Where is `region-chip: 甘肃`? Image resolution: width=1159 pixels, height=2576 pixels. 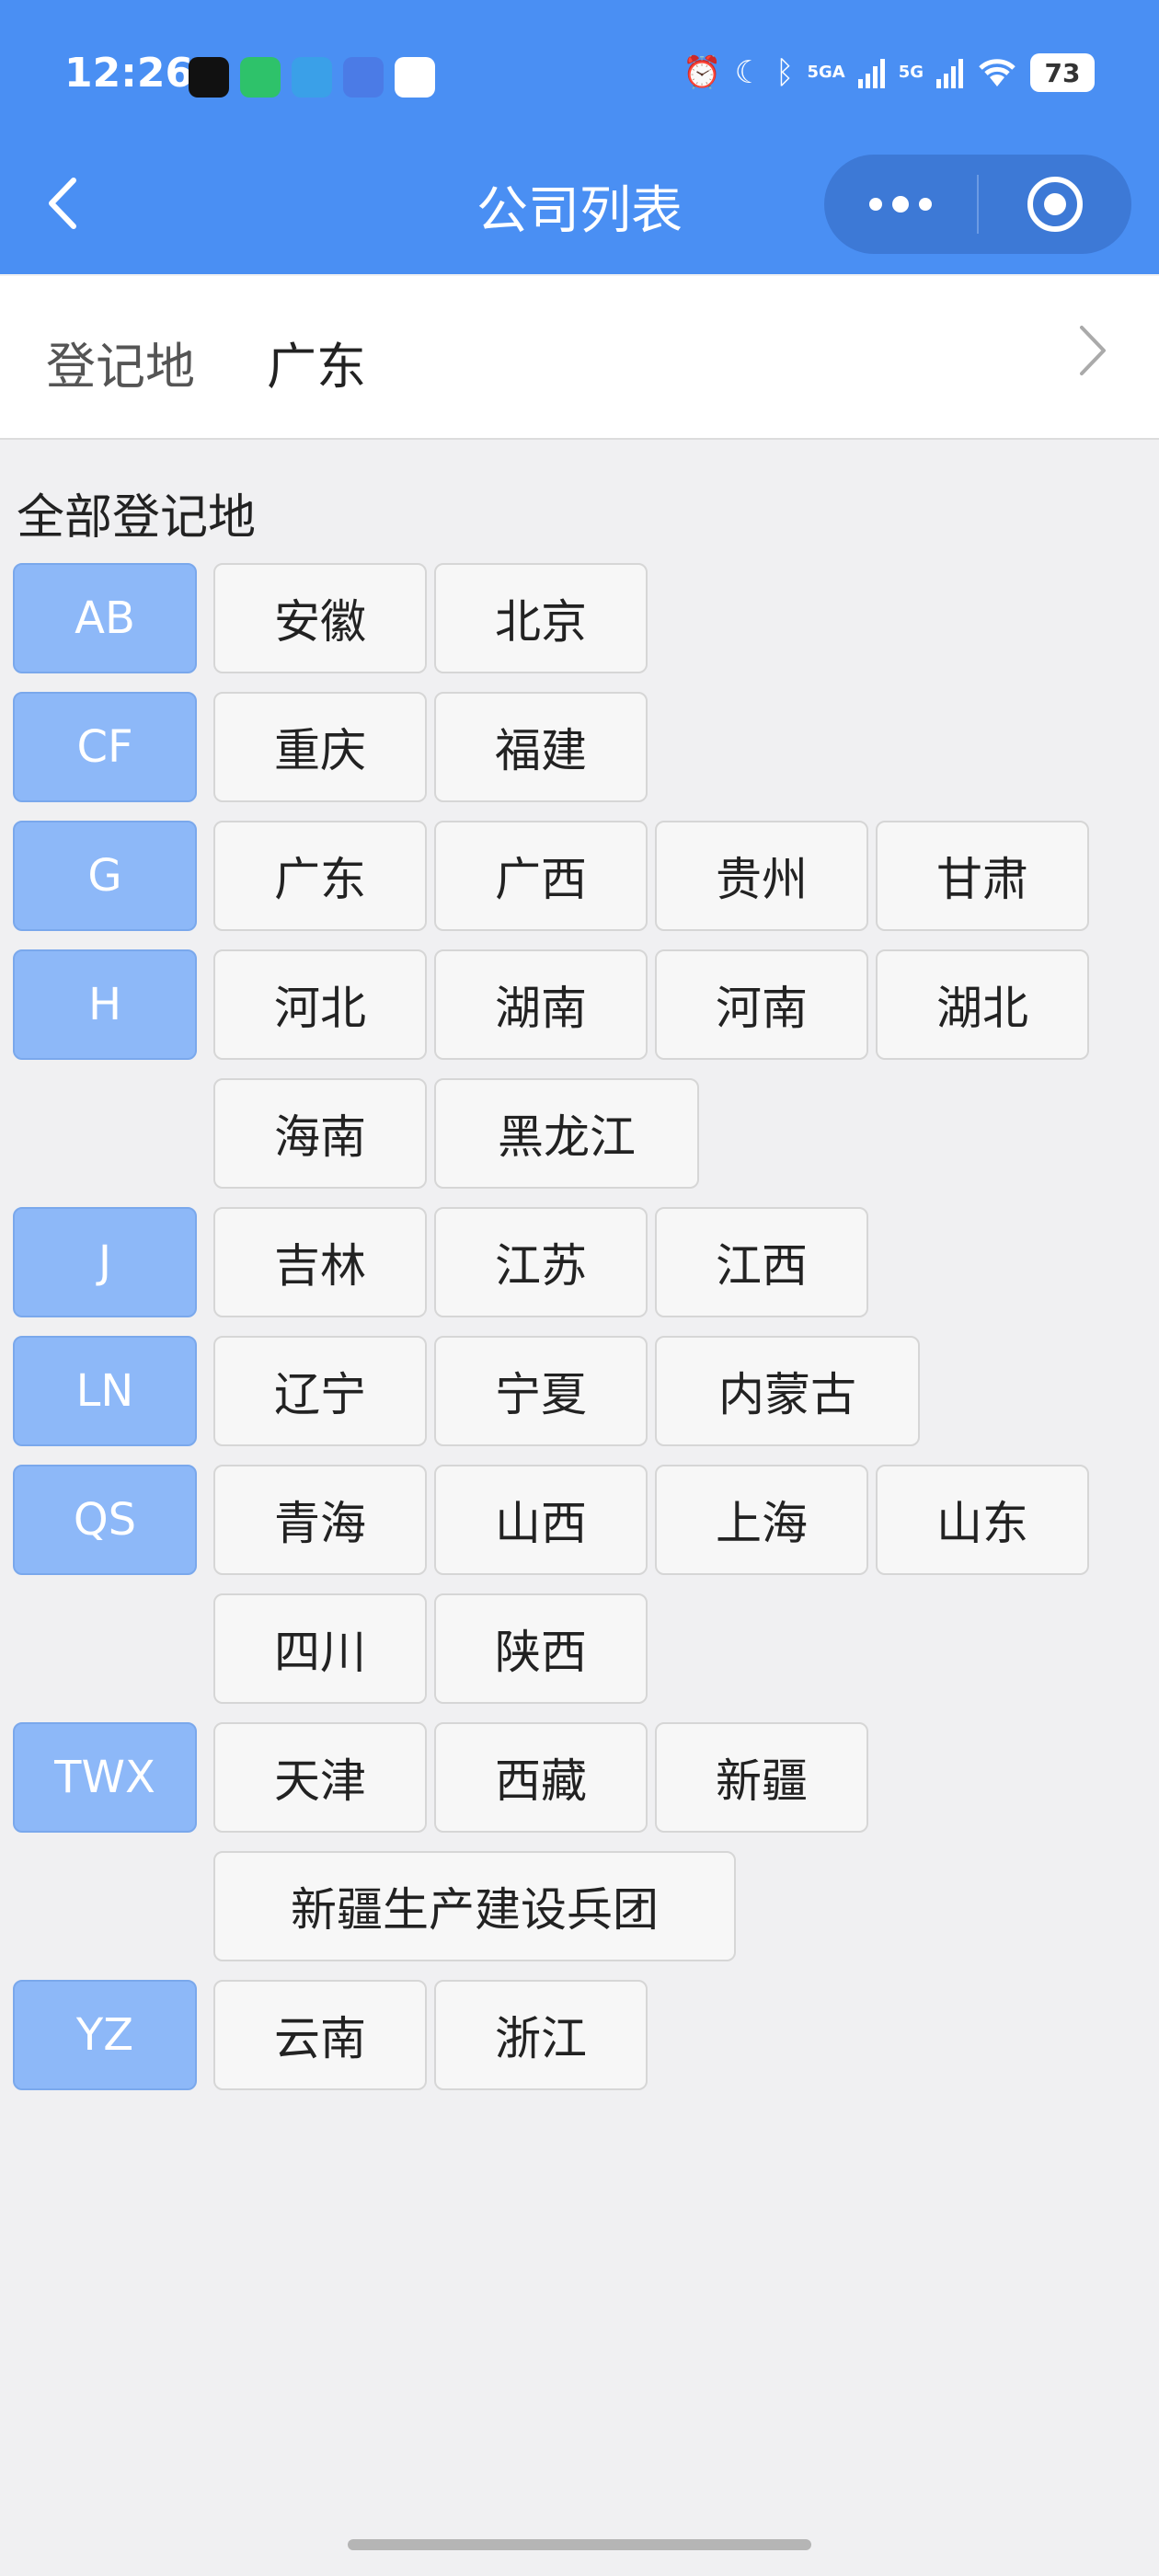
region-chip: 甘肃 is located at coordinates (982, 876).